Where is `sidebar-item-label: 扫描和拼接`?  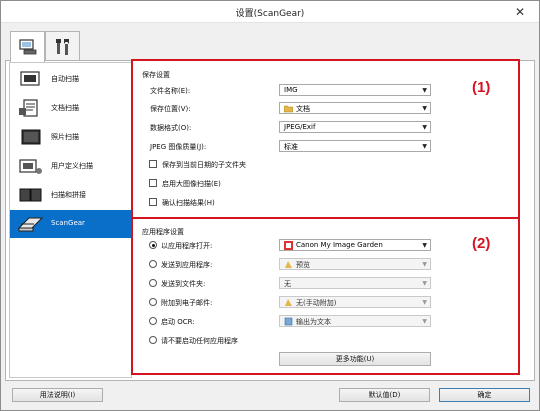 sidebar-item-label: 扫描和拼接 is located at coordinates (68, 195).